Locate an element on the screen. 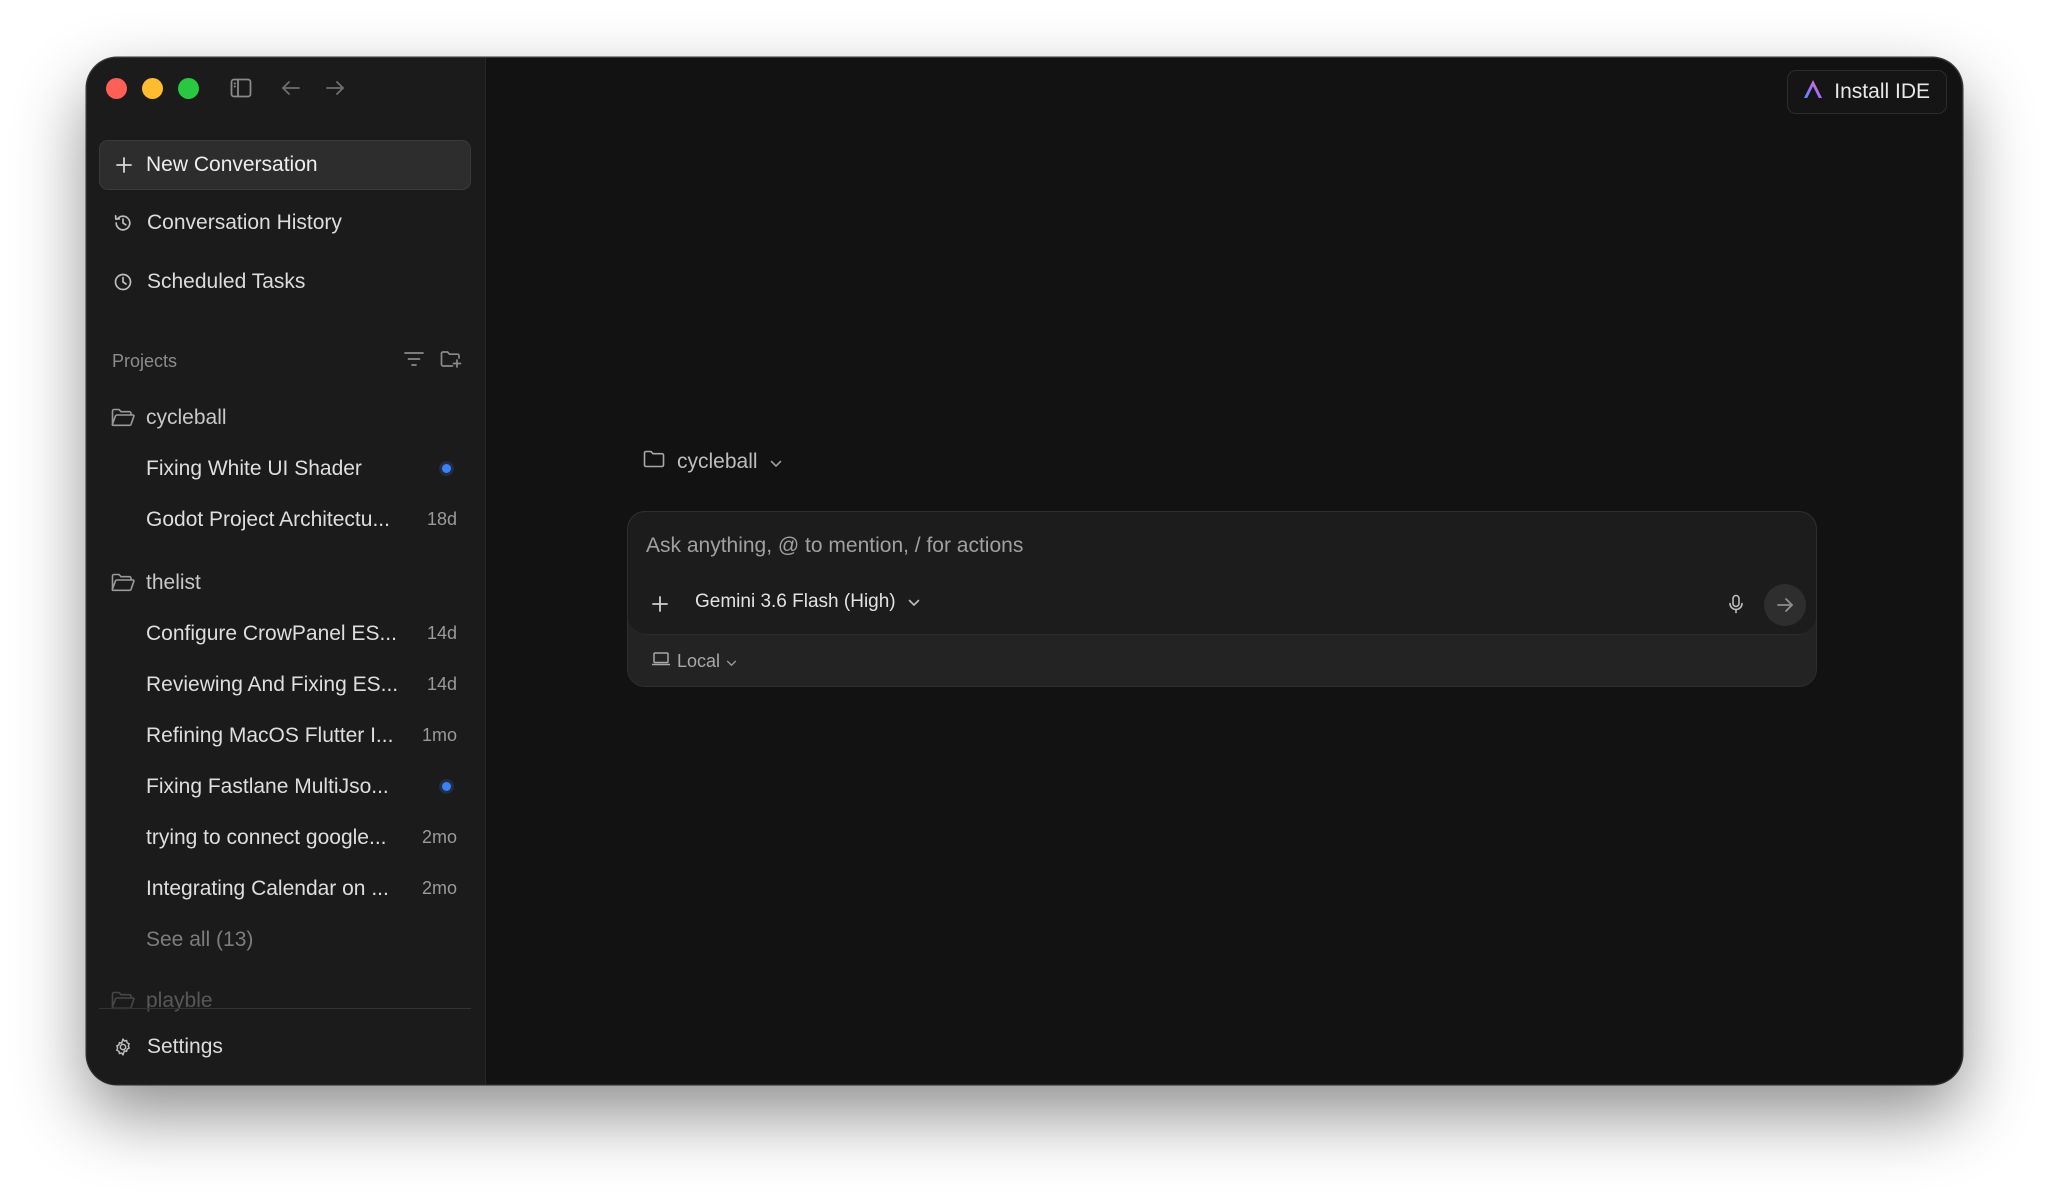  scheduled-tasks-label: Scheduled Tasks is located at coordinates (226, 281).